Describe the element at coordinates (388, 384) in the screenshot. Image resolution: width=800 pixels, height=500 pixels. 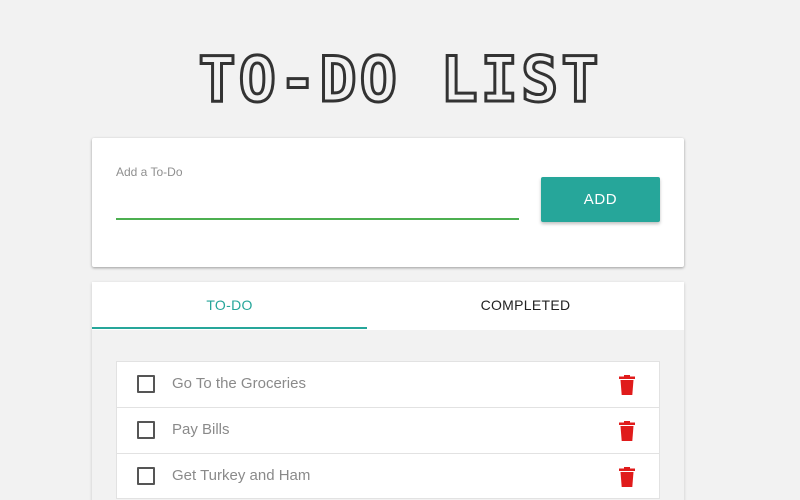
I see `todo-item: Go To the Groceries` at that location.